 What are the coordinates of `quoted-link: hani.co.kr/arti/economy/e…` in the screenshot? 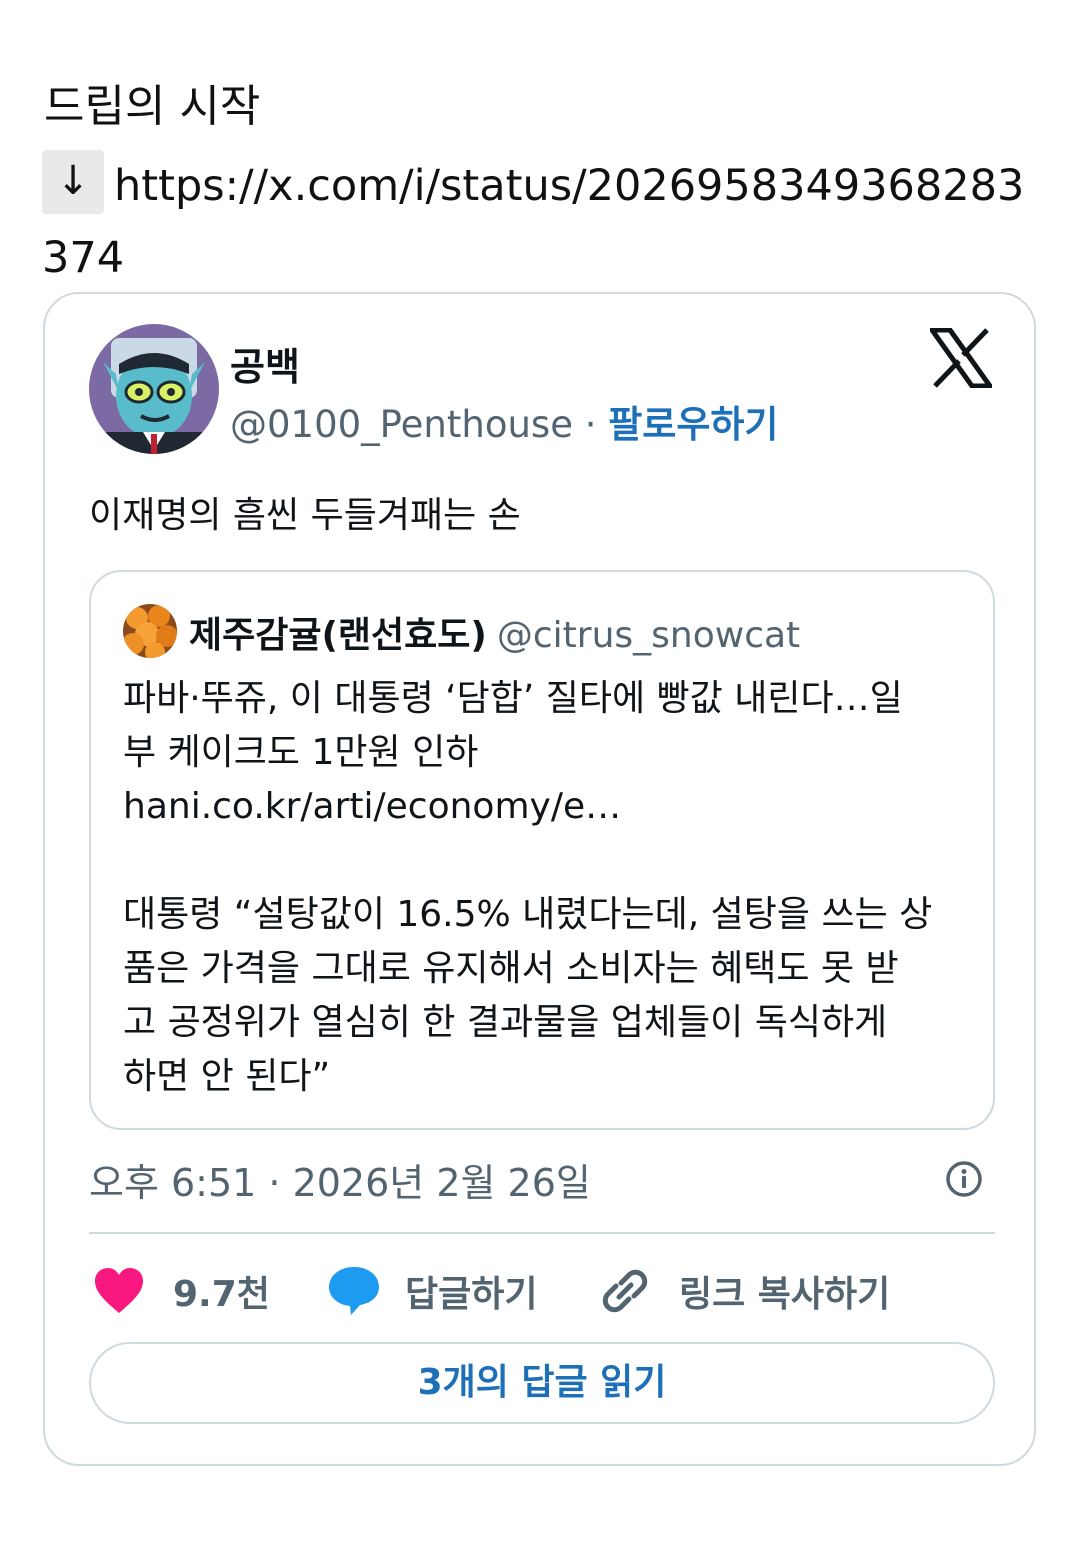 It's located at (548, 807).